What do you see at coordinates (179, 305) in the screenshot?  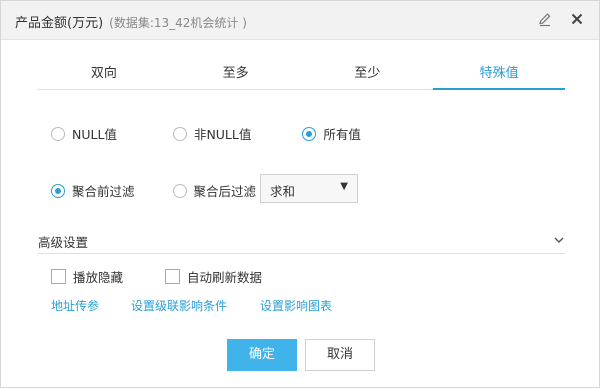 I see `link-cascade-conditions: 设置级联影响条件` at bounding box center [179, 305].